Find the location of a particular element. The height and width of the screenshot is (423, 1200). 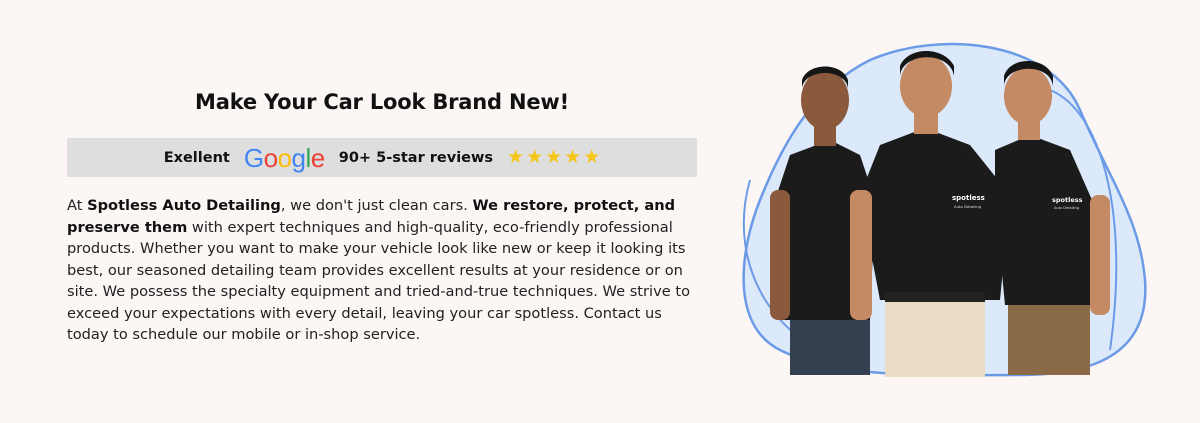

google-letter: e is located at coordinates (317, 157).